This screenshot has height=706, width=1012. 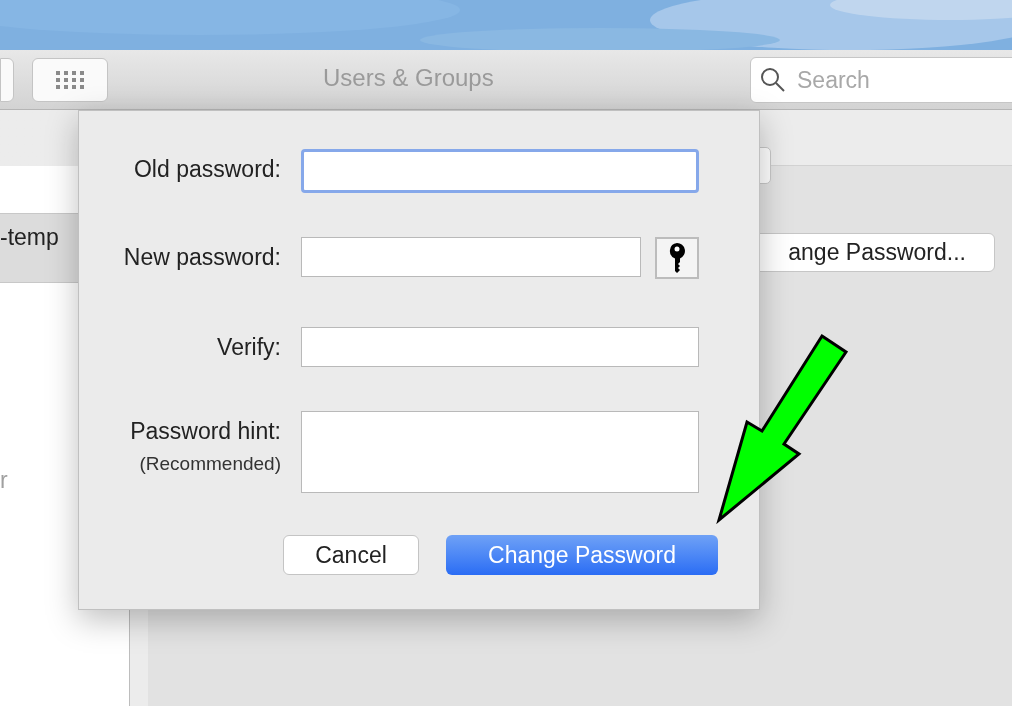 What do you see at coordinates (210, 464) in the screenshot?
I see `field-sublabel: (Recommended)` at bounding box center [210, 464].